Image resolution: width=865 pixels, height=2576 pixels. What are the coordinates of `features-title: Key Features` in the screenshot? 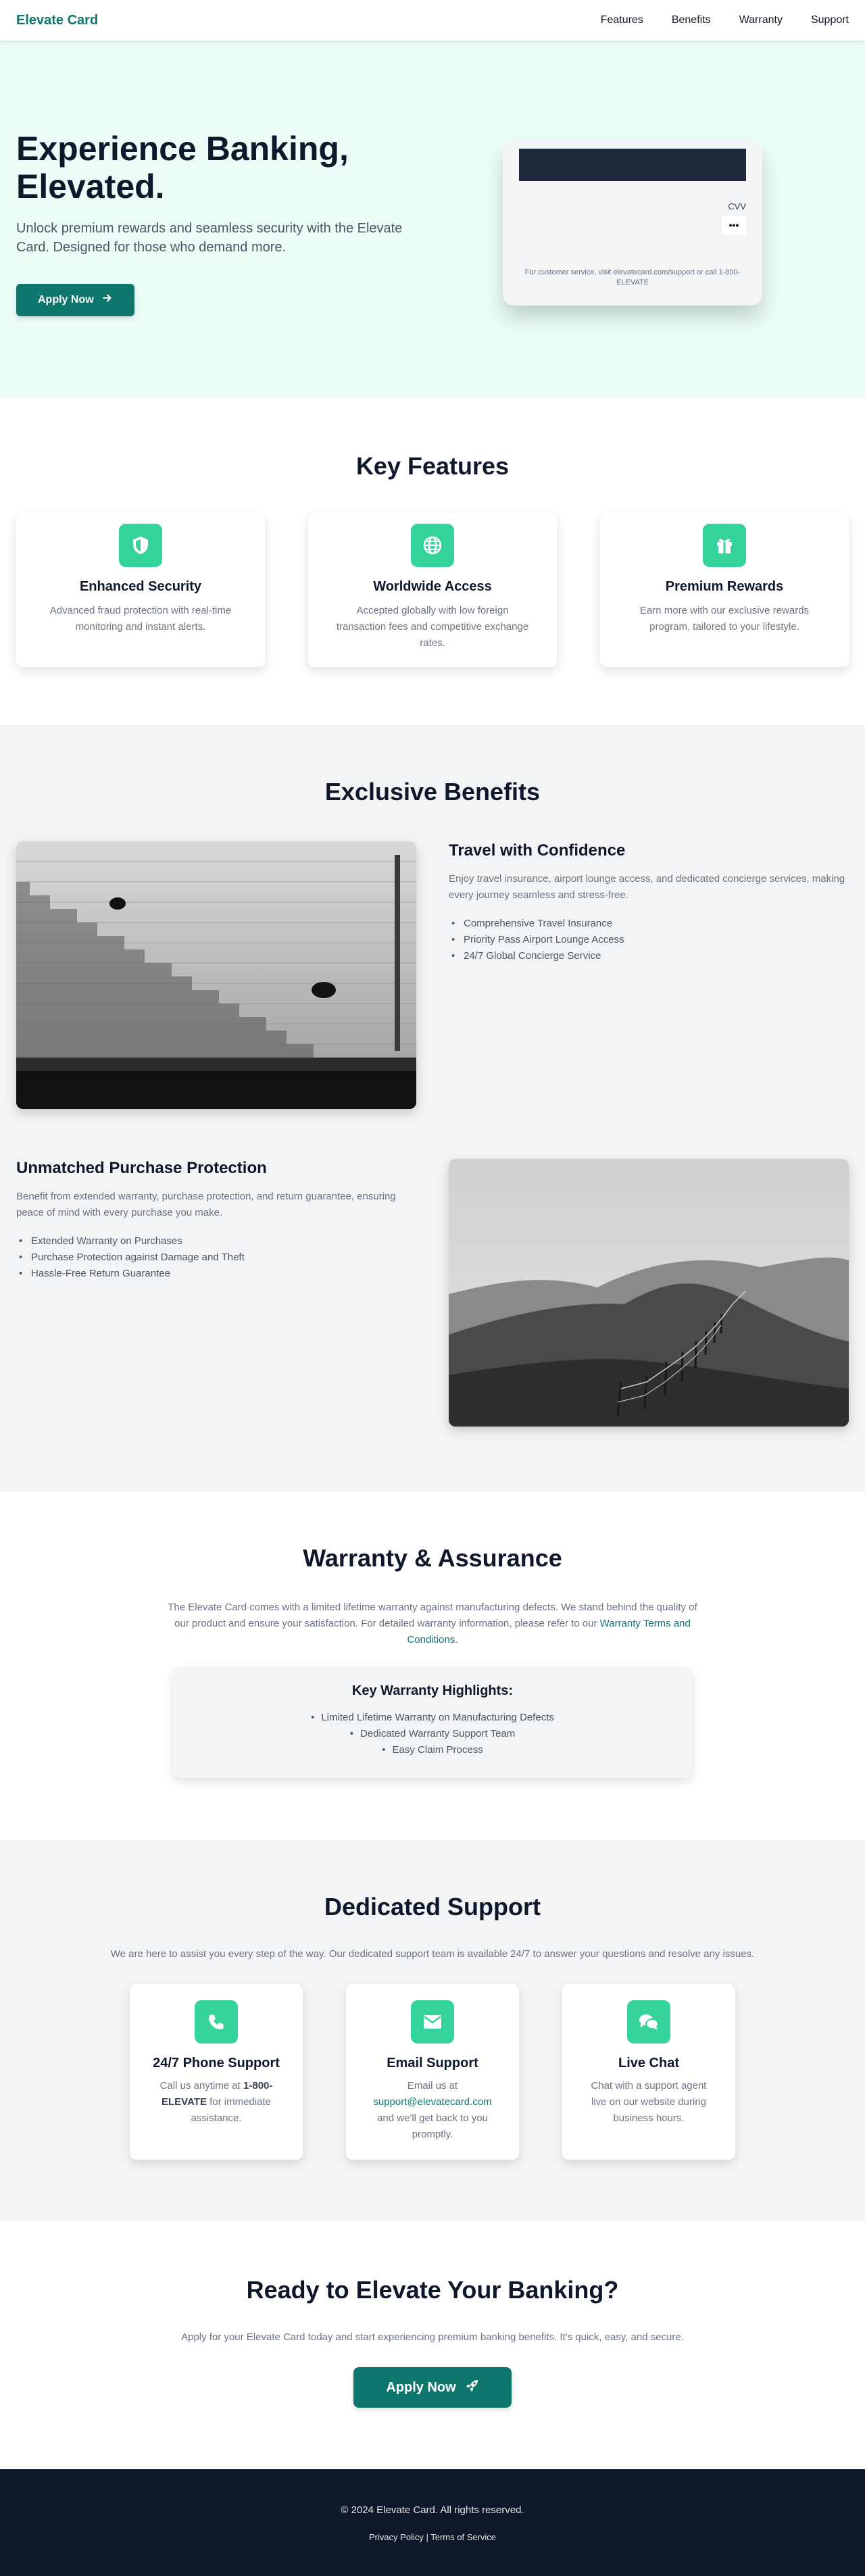 It's located at (432, 466).